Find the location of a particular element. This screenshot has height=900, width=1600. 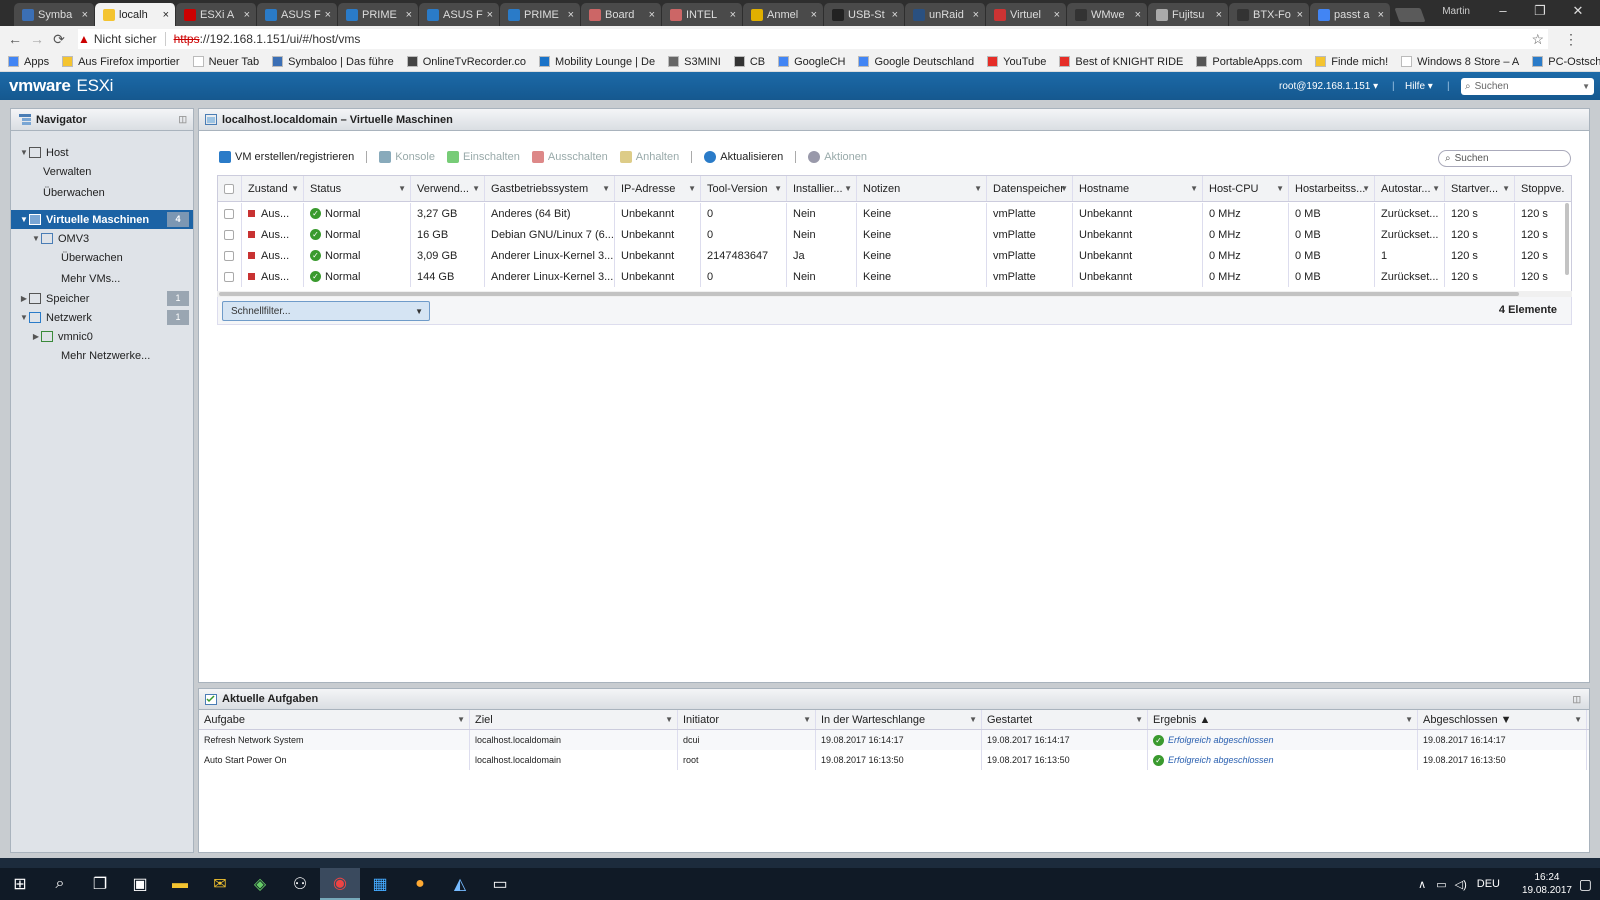

power-on-button: Einschalten is located at coordinates (483, 157).